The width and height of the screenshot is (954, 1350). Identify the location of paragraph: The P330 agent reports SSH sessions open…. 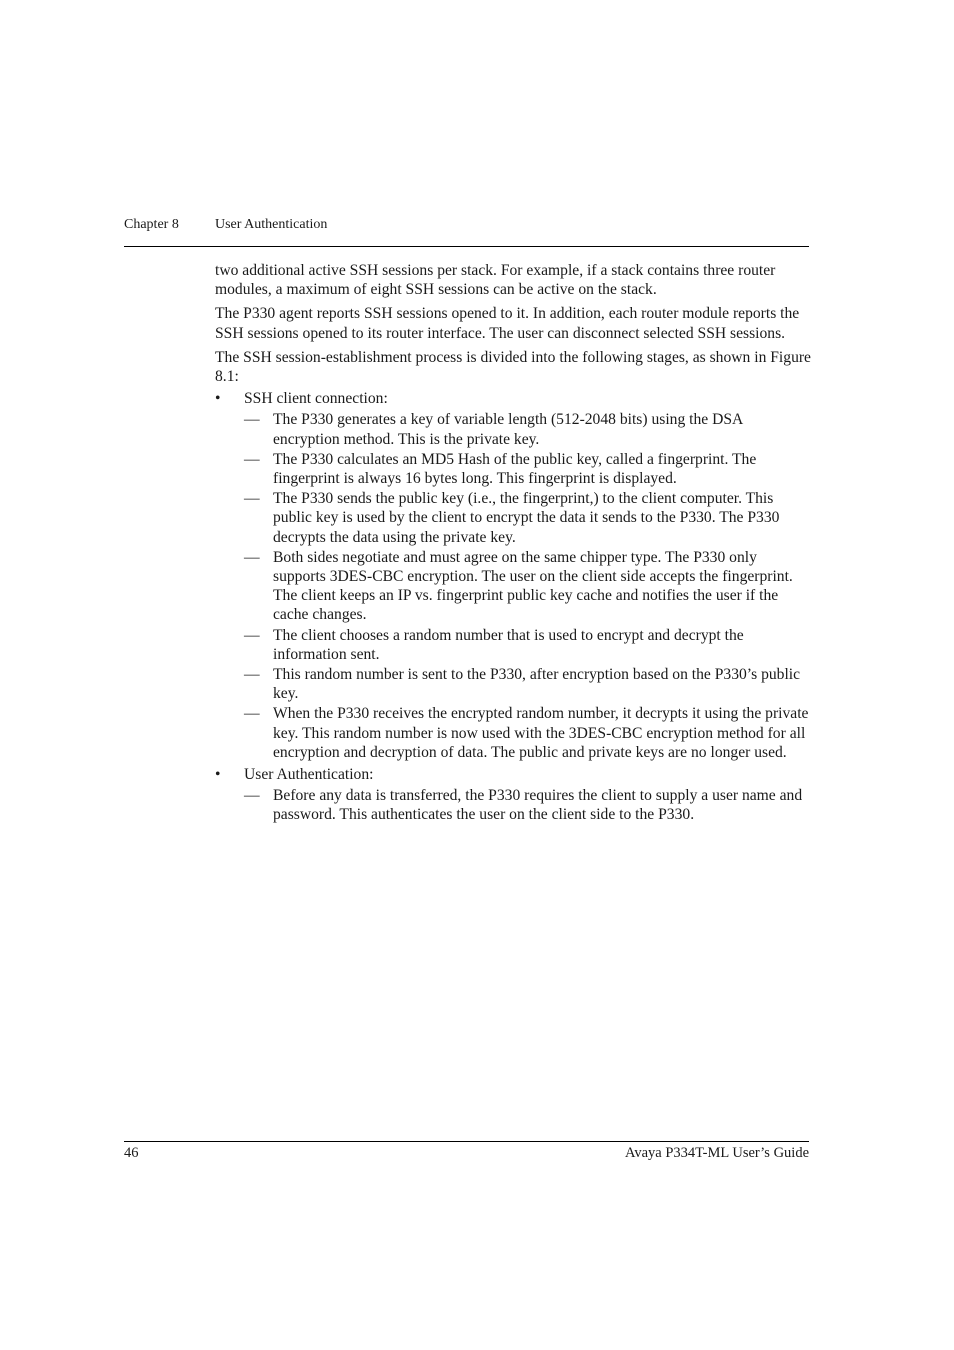
(507, 323).